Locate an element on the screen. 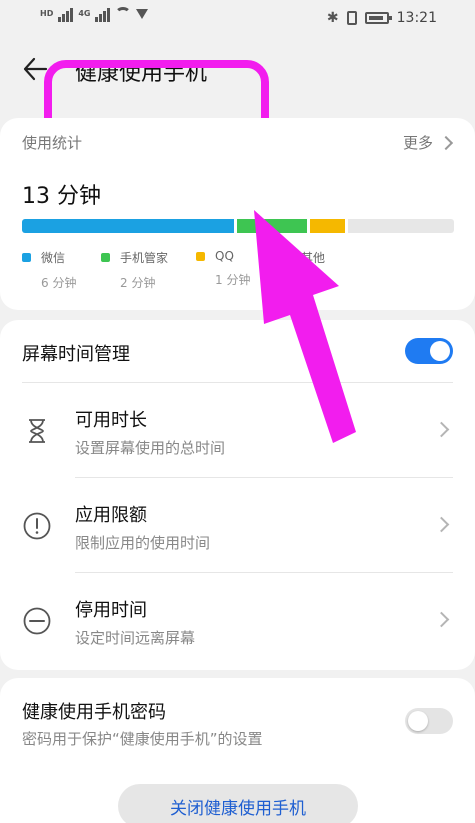 This screenshot has height=823, width=475. status-right: ✱ 13:21 is located at coordinates (382, 18).